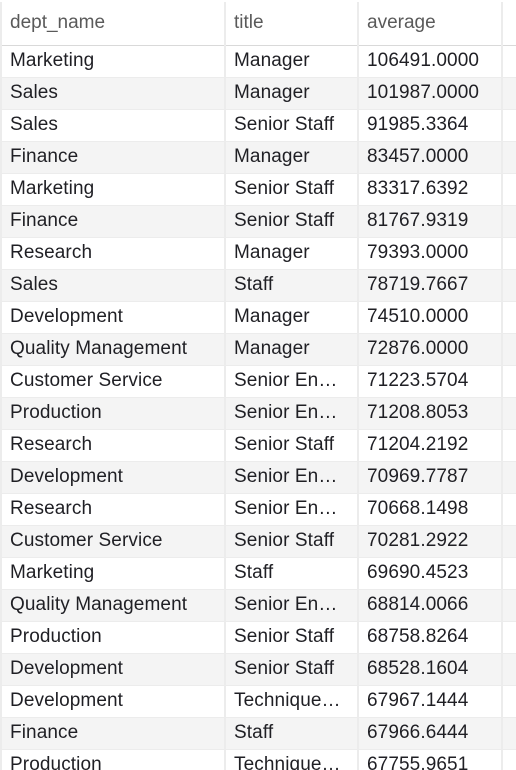 This screenshot has width=516, height=770. I want to click on cell-average: 101987.0000, so click(429, 93).